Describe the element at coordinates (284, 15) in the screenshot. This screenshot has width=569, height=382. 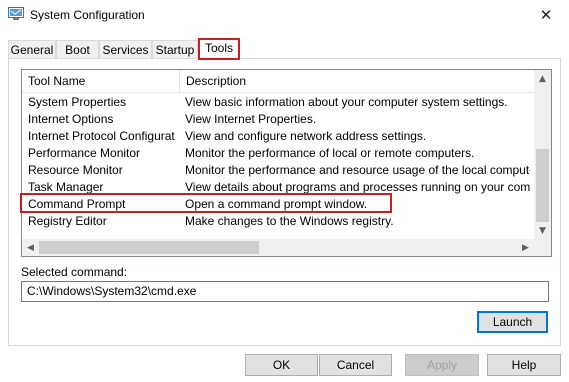
I see `title-bar: System Configuration ✕` at that location.